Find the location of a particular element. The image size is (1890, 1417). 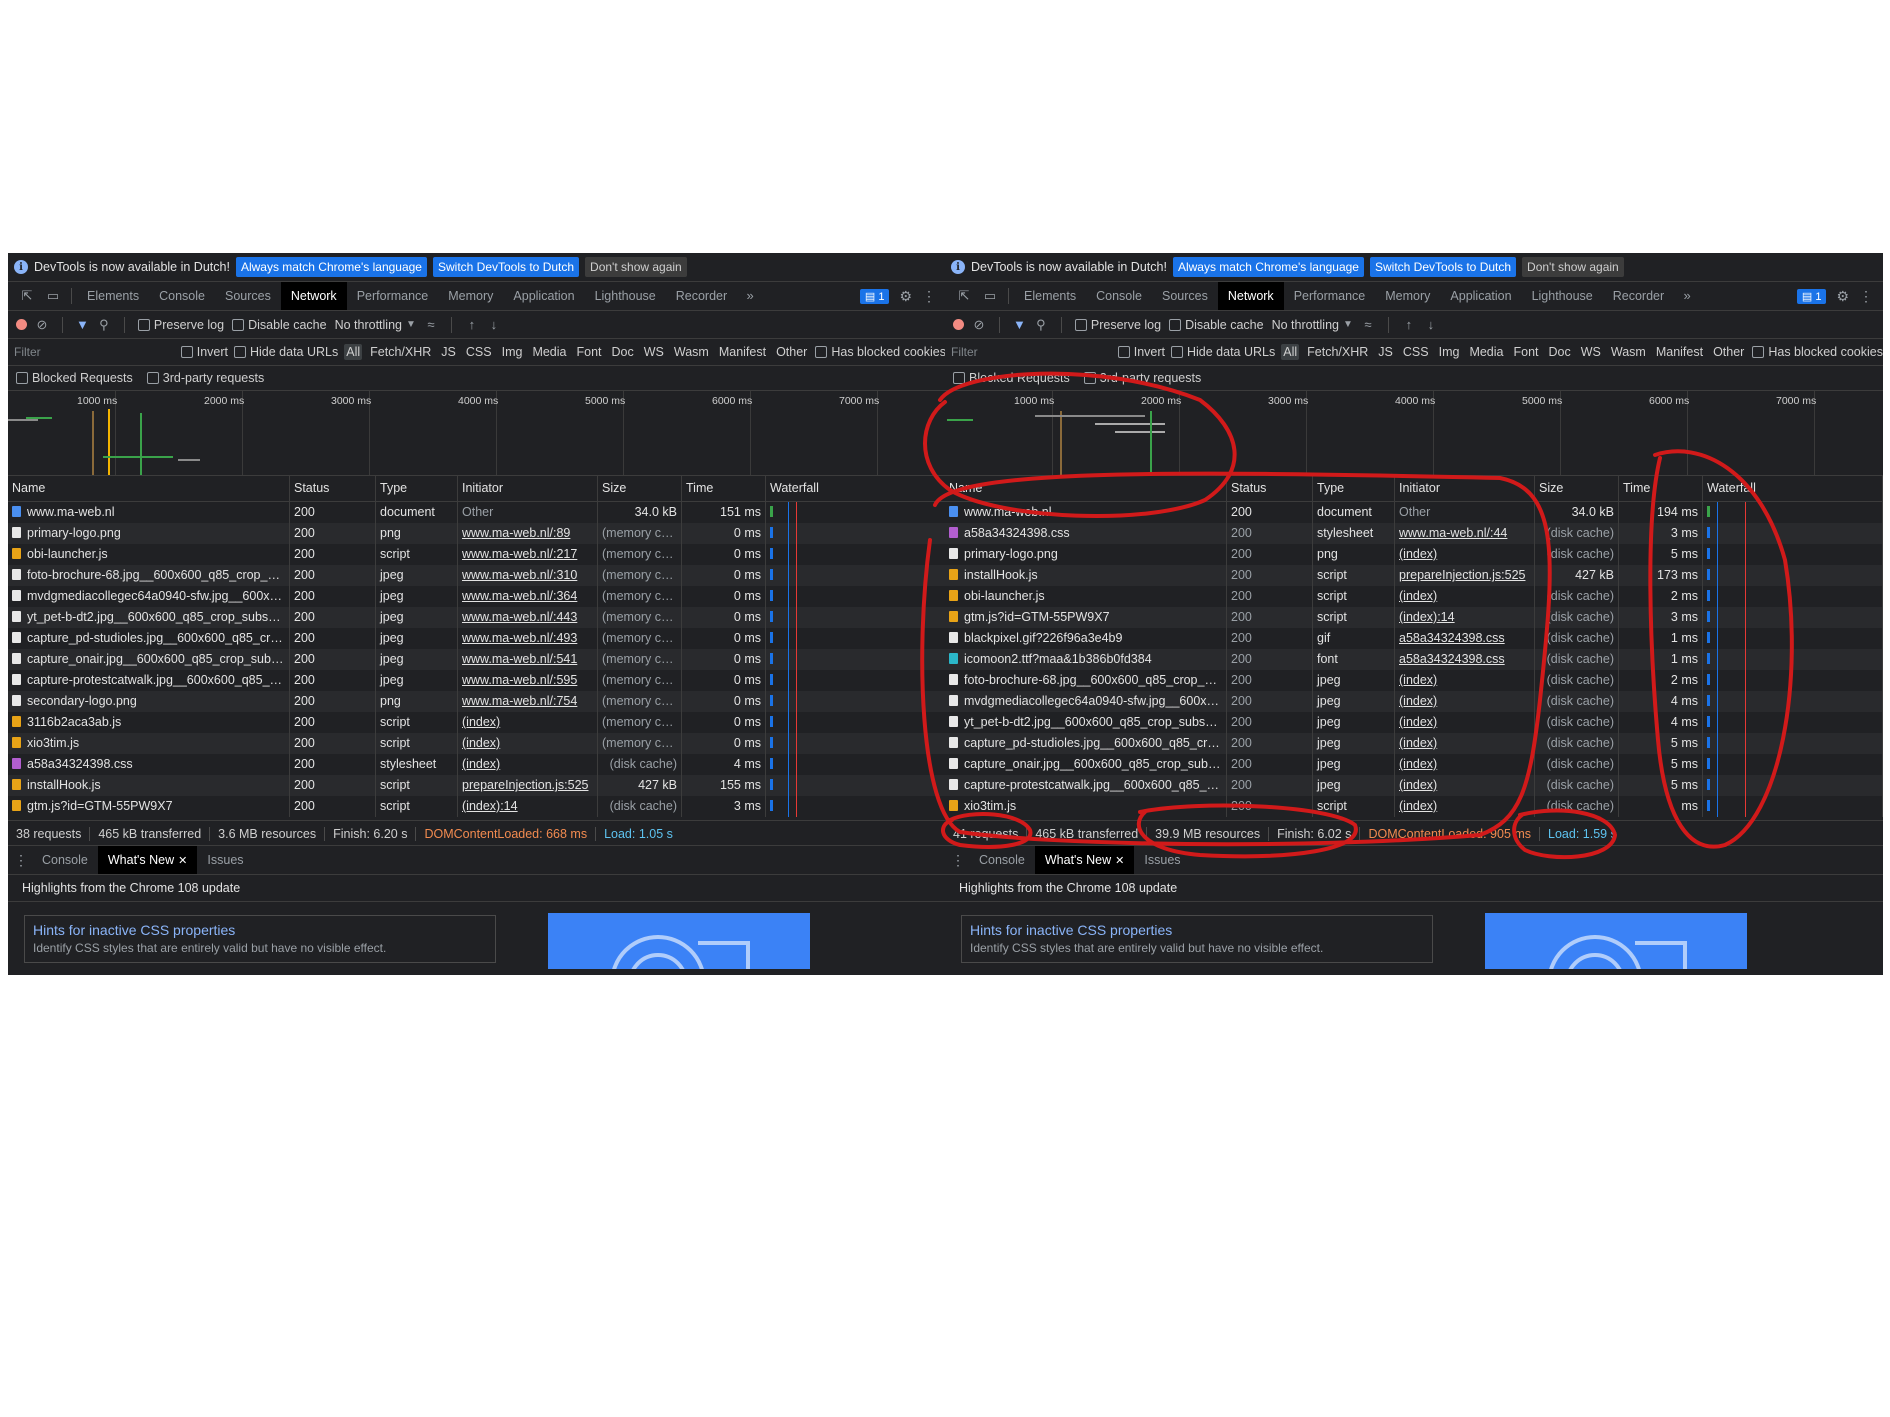

column-header-time: Time is located at coordinates (1661, 488).